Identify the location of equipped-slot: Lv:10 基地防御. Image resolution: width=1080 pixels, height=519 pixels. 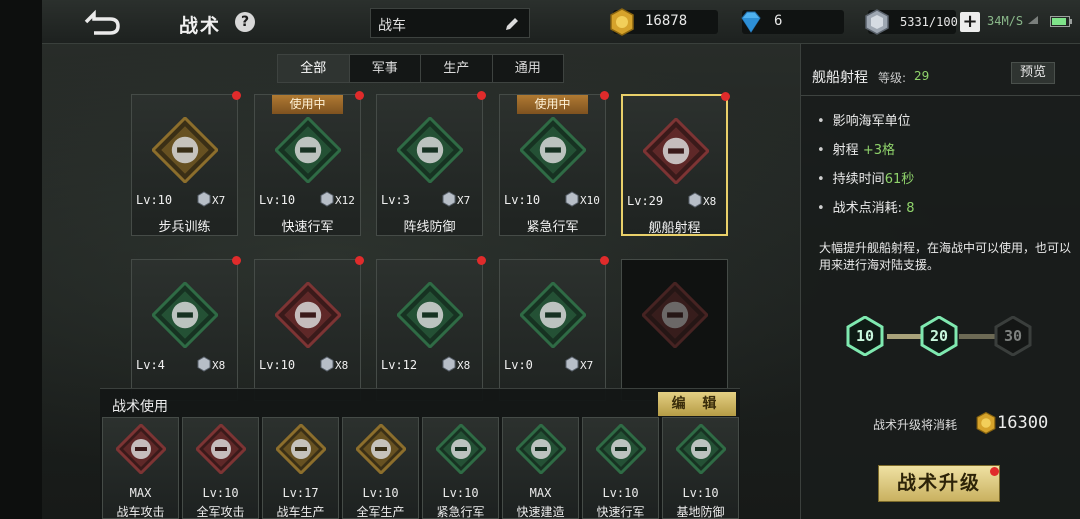
(700, 468).